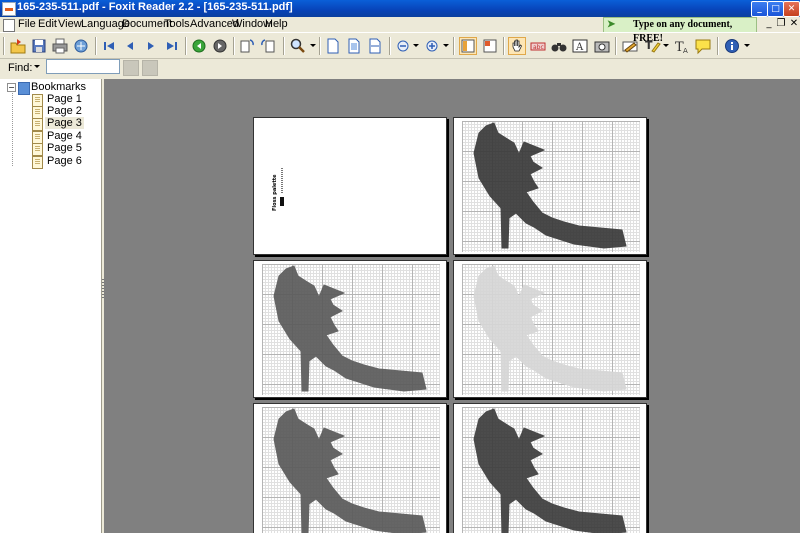 The width and height of the screenshot is (800, 533). What do you see at coordinates (276, 24) in the screenshot?
I see `menu-help: Help` at bounding box center [276, 24].